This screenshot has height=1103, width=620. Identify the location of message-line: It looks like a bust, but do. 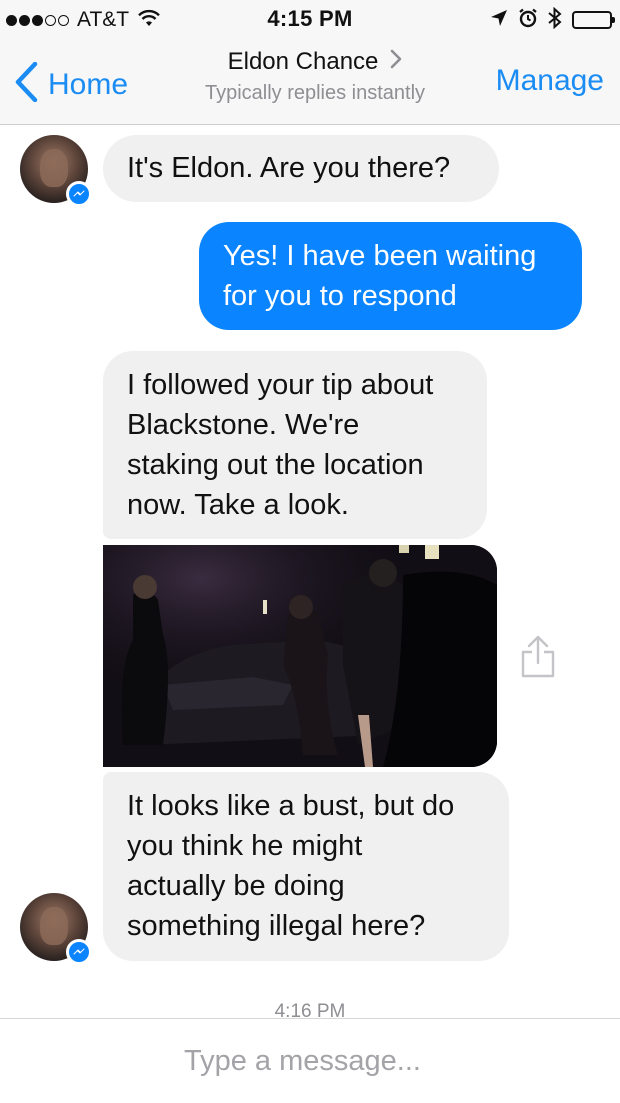
(291, 806).